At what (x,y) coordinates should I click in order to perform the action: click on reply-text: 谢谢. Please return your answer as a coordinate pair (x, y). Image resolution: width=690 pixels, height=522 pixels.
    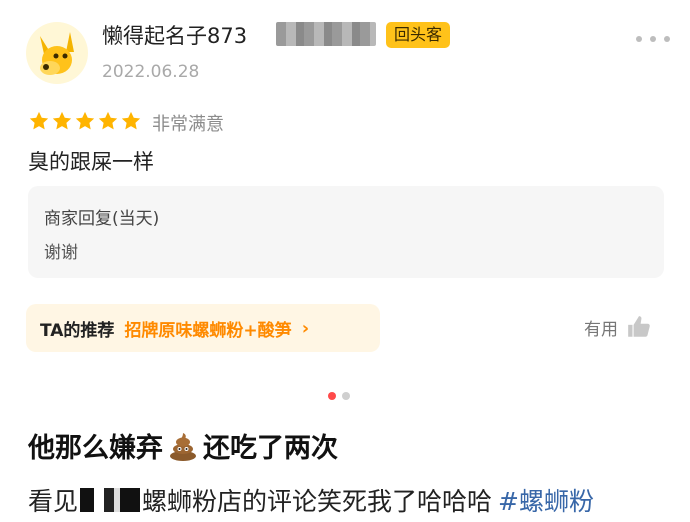
    Looking at the image, I should click on (61, 253).